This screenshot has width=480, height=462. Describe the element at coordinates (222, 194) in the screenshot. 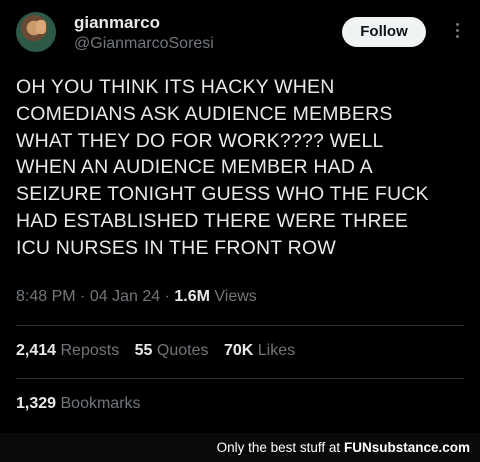

I see `tweet-line: SEIZURE TONIGHT GUESS WHO THE FUCK` at that location.